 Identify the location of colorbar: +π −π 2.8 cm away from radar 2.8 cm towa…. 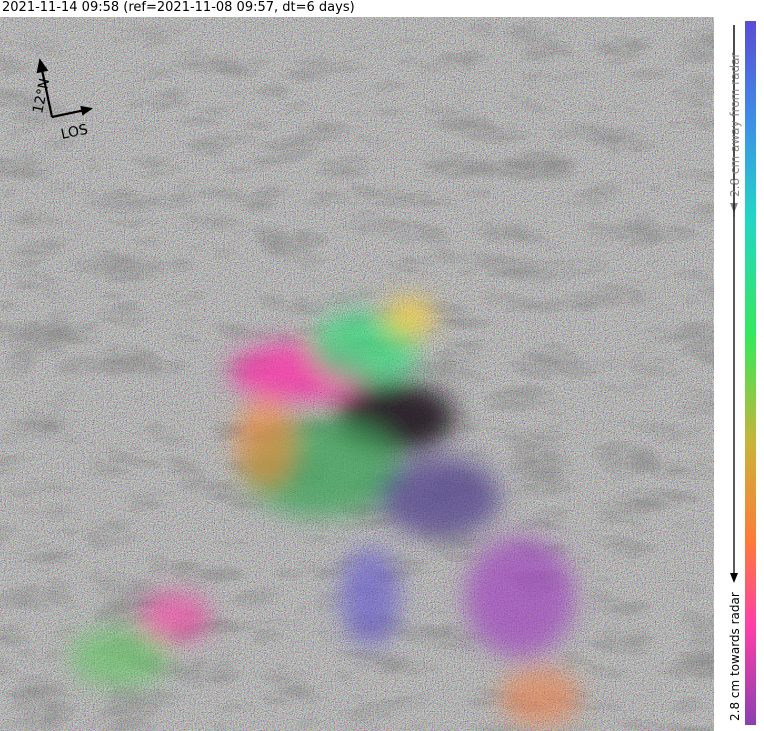
(742, 373).